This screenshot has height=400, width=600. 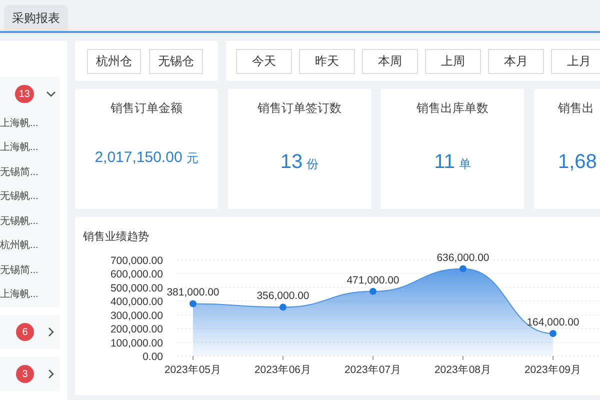 What do you see at coordinates (136, 260) in the screenshot?
I see `y-axis-label: 700,000.00` at bounding box center [136, 260].